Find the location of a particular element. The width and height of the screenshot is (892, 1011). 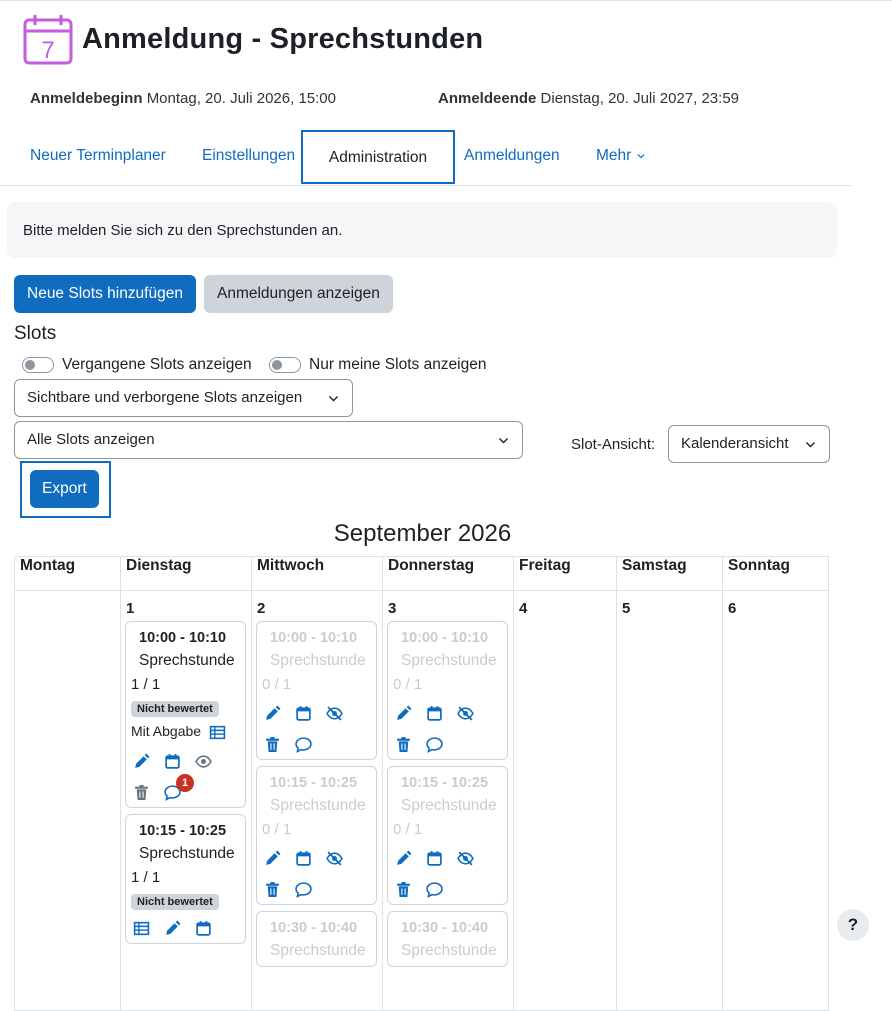

tab-administration: Administration is located at coordinates (378, 157).